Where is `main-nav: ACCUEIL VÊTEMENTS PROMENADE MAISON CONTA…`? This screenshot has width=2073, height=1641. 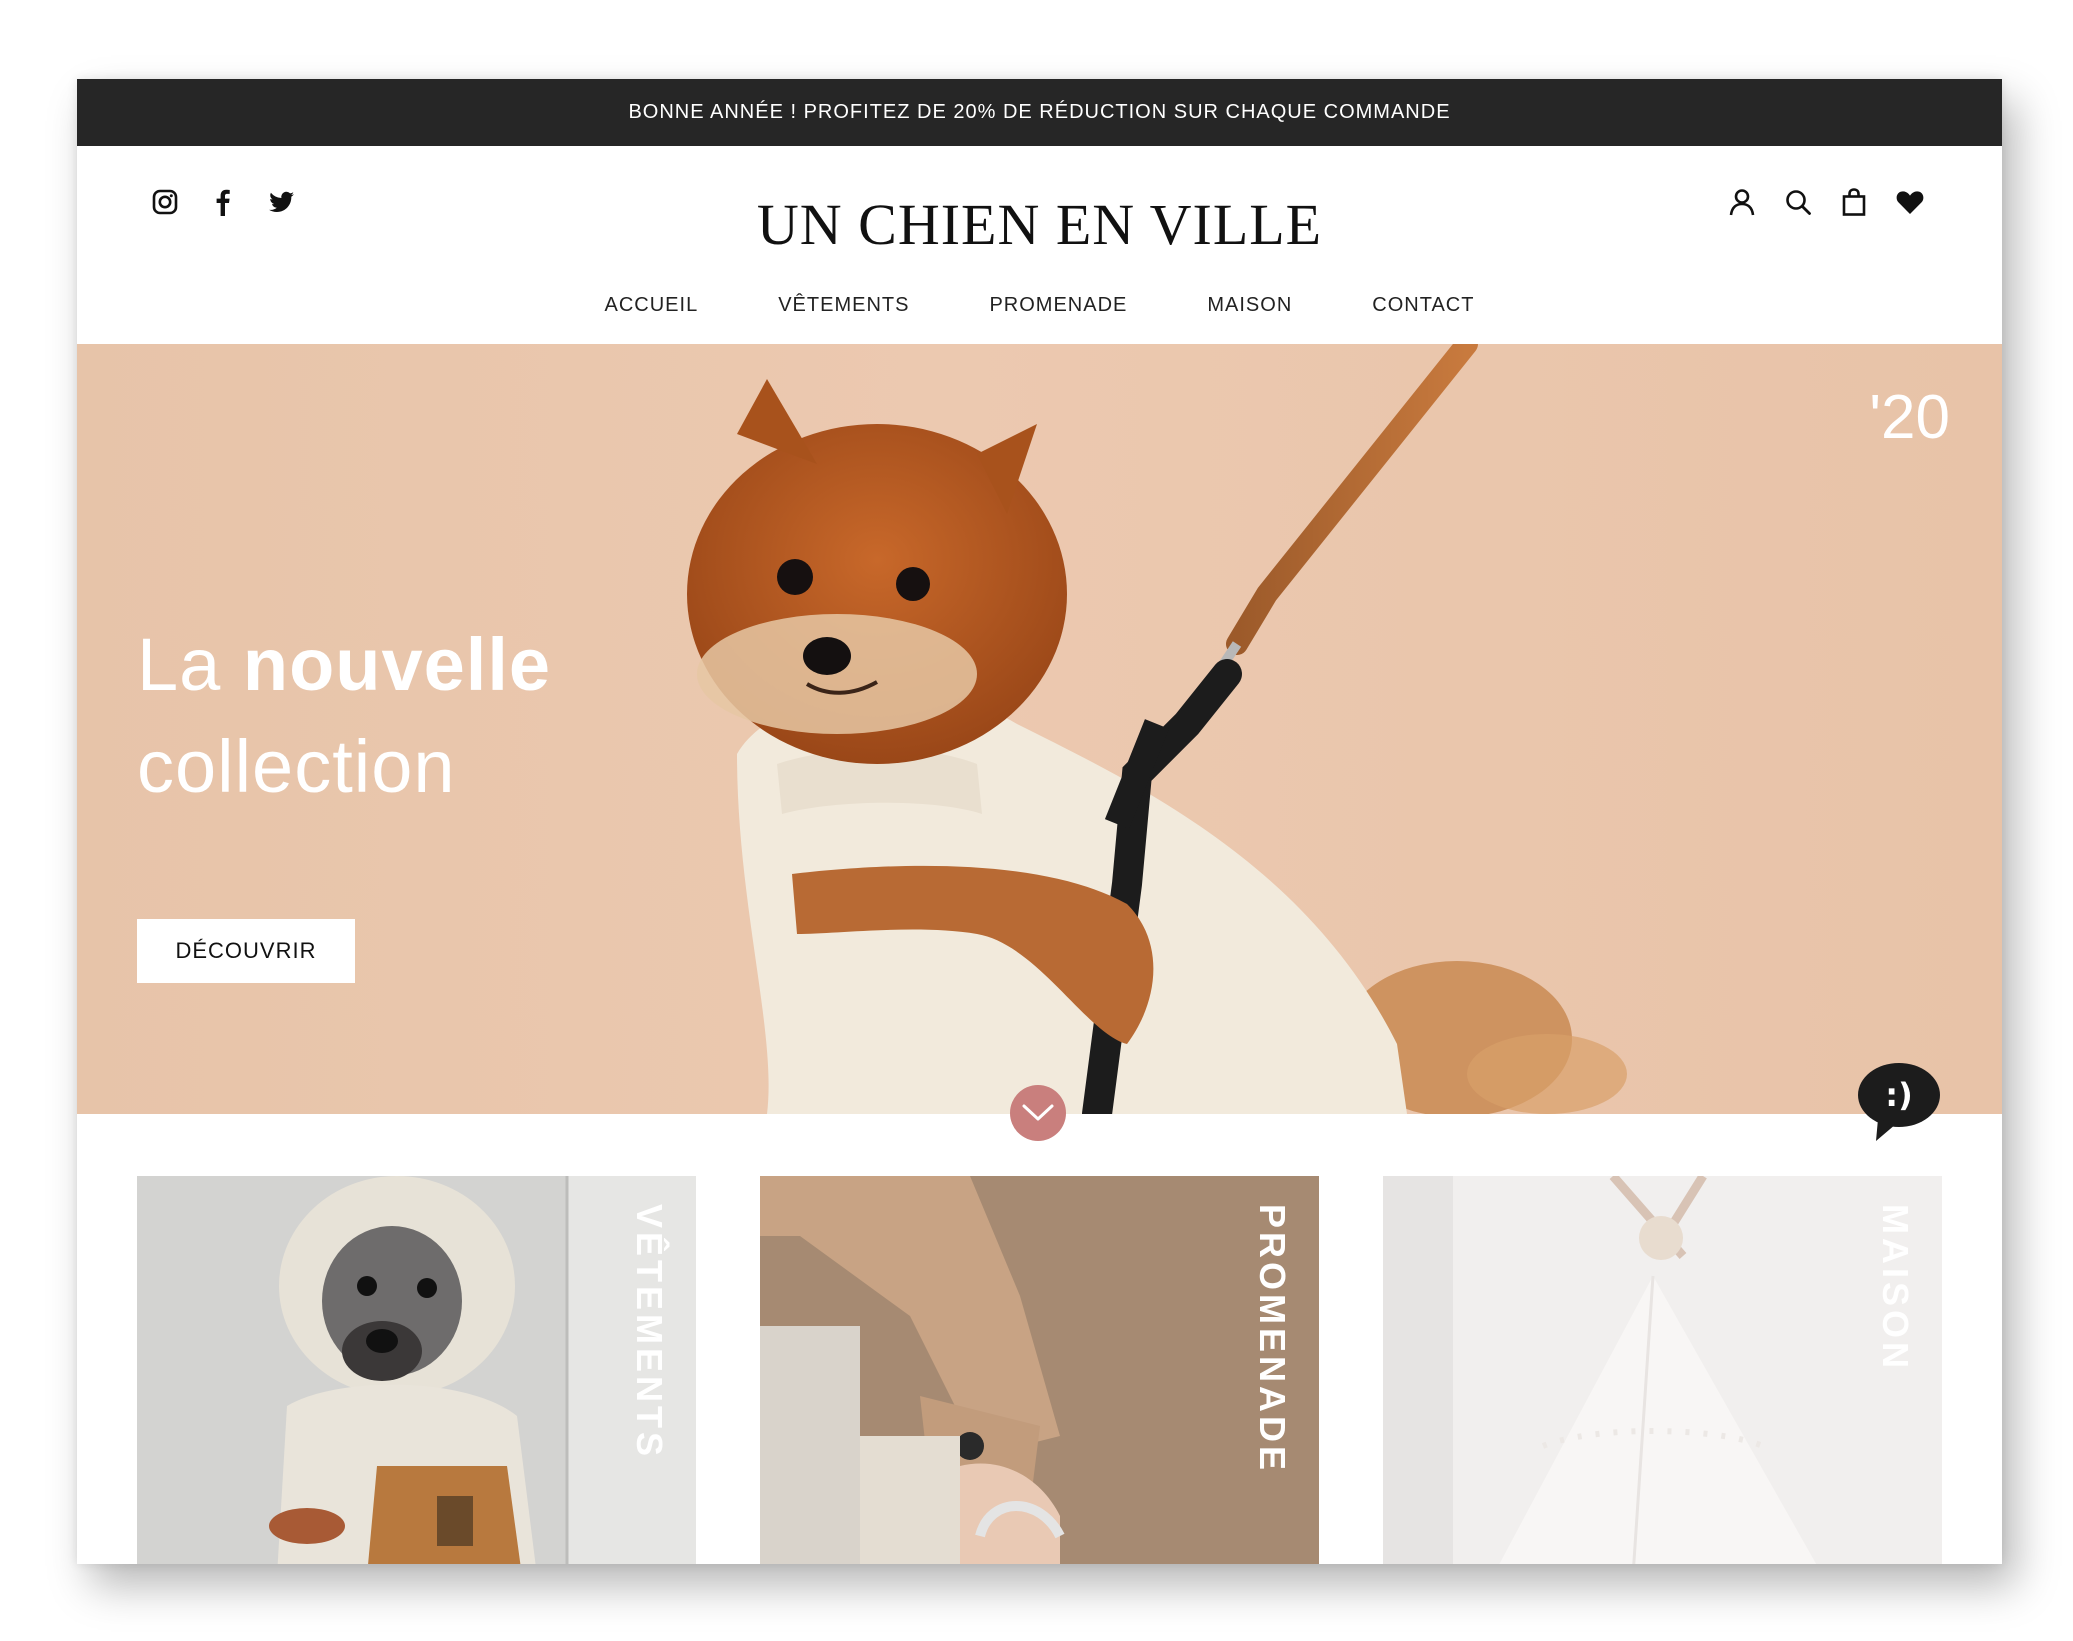
main-nav: ACCUEIL VÊTEMENTS PROMENADE MAISON CONTA… is located at coordinates (1039, 305).